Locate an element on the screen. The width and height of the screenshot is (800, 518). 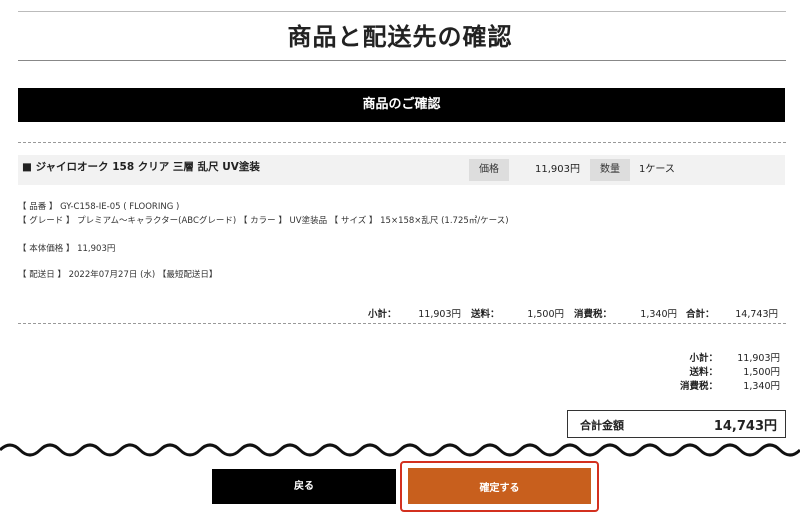
quantity-value: 1ケース is located at coordinates (657, 169).